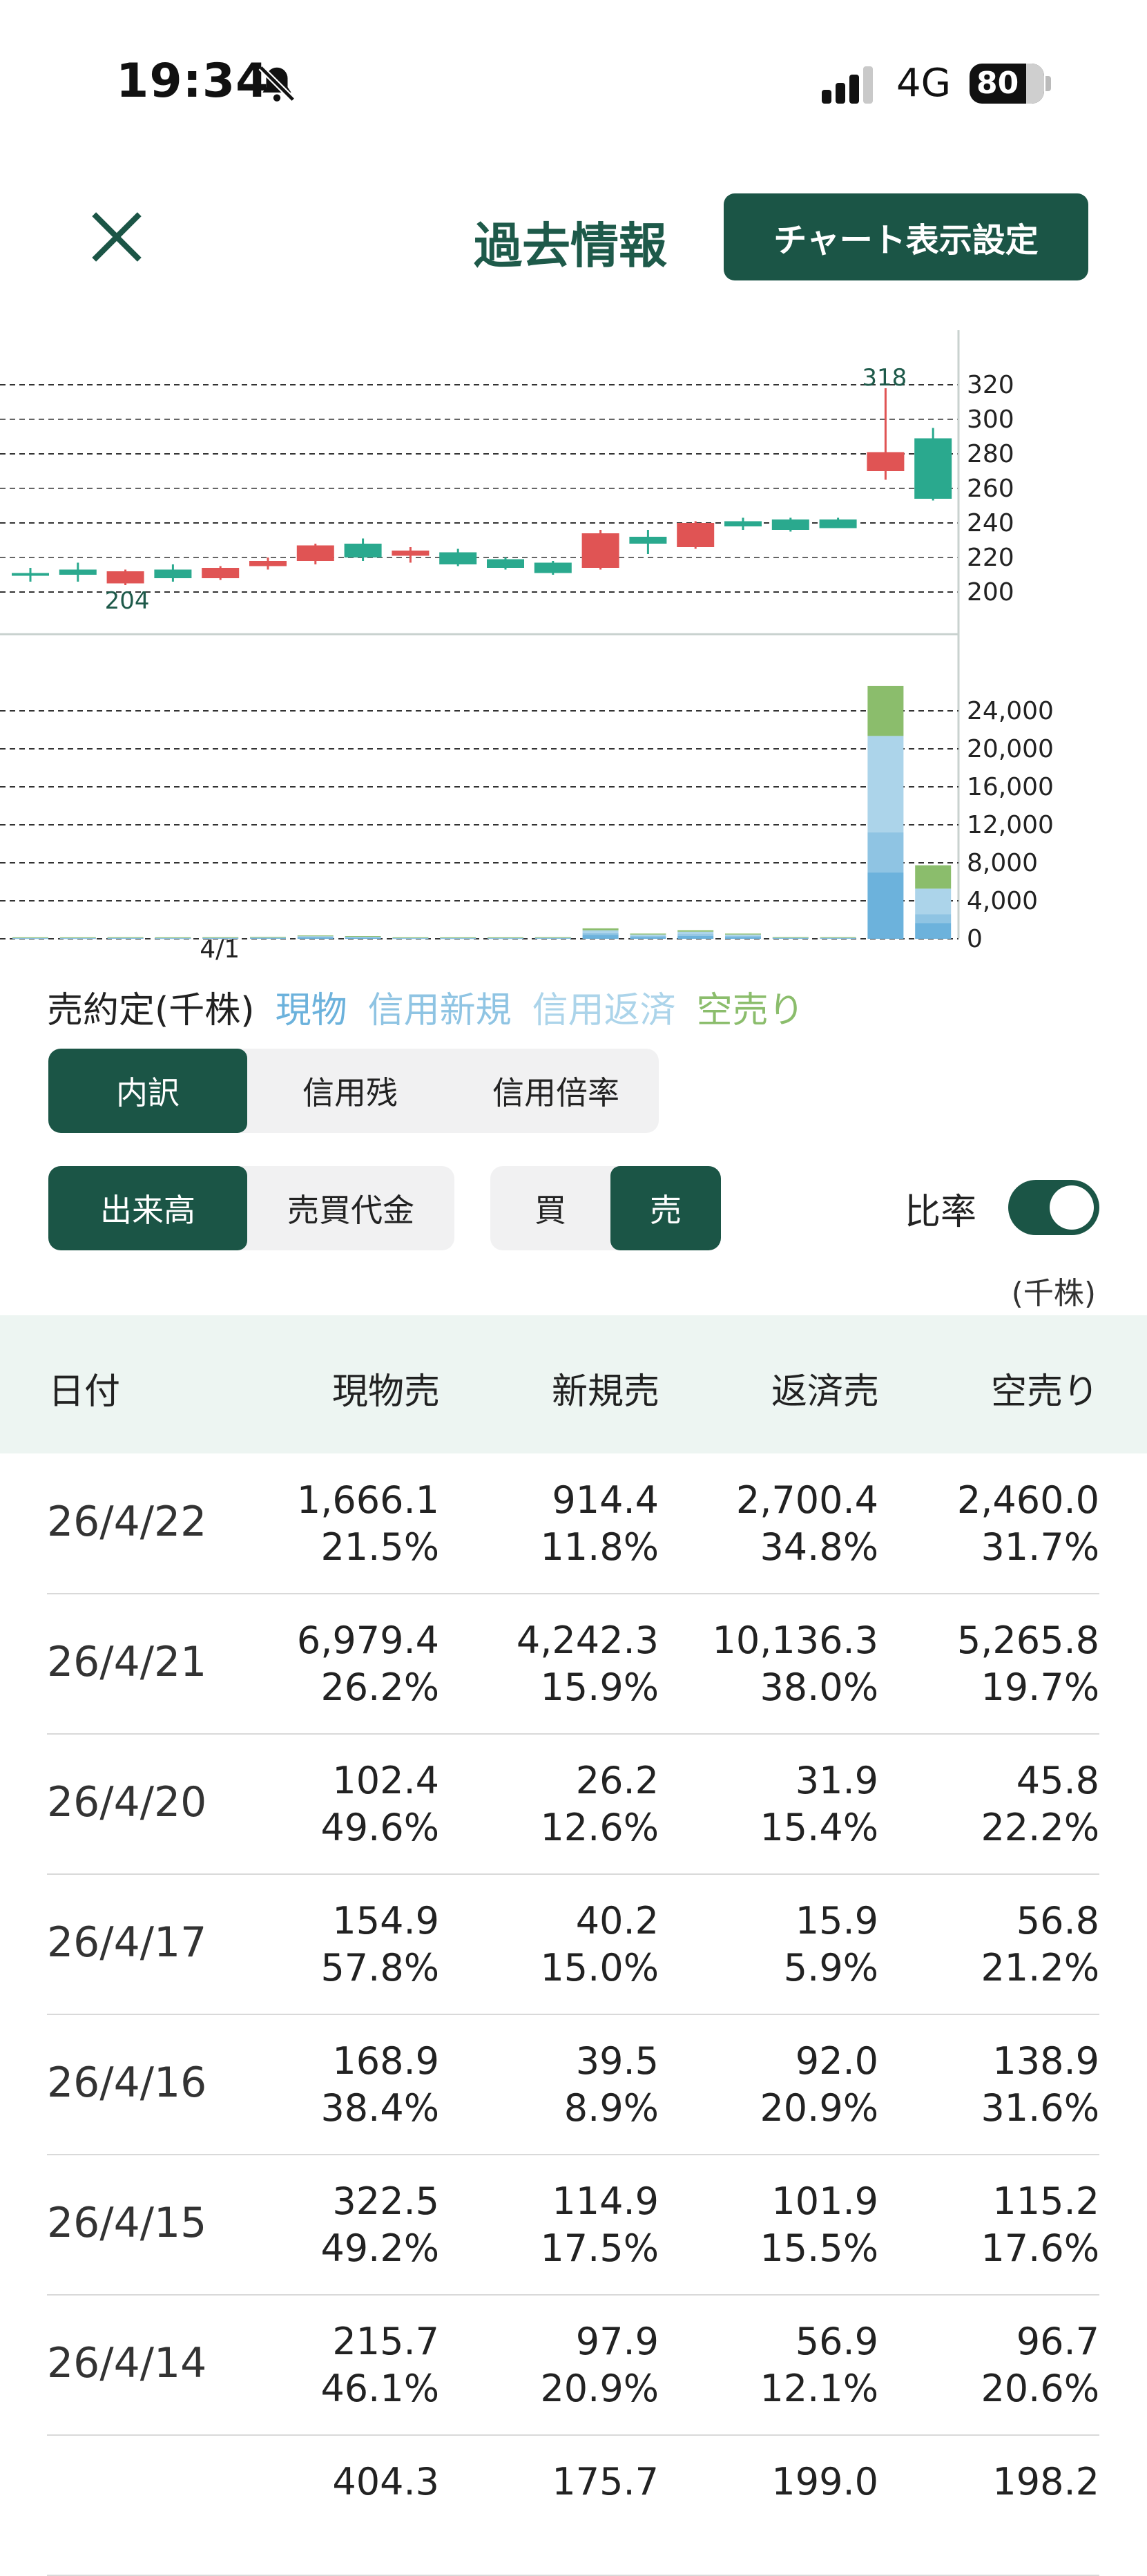  What do you see at coordinates (599, 1804) in the screenshot?
I see `row-cell-2: 26.2 12.6%` at bounding box center [599, 1804].